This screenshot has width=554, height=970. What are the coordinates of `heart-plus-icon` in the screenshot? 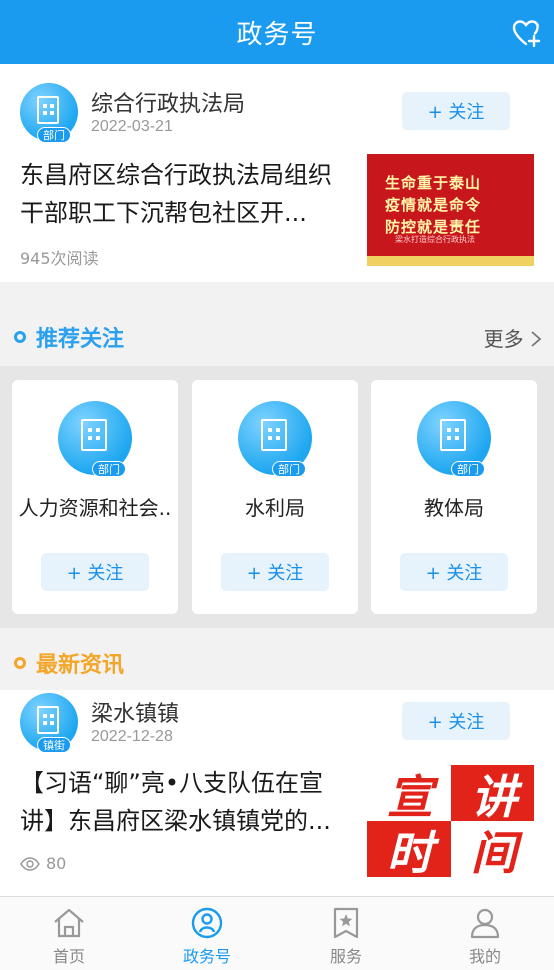 It's located at (527, 33).